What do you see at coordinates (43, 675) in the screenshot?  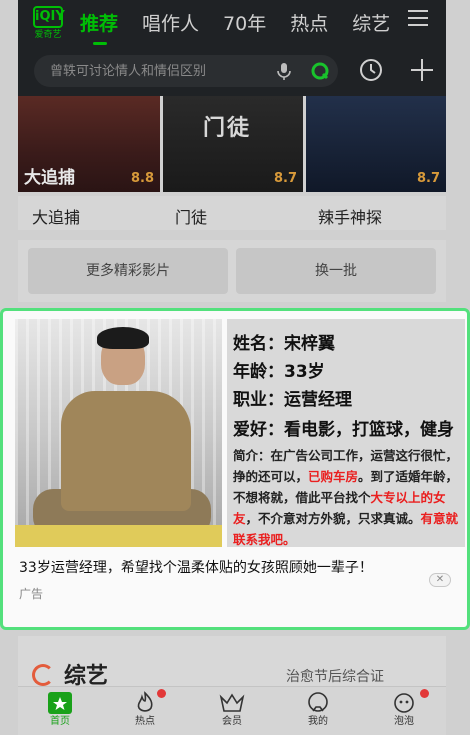 I see `variety-icon` at bounding box center [43, 675].